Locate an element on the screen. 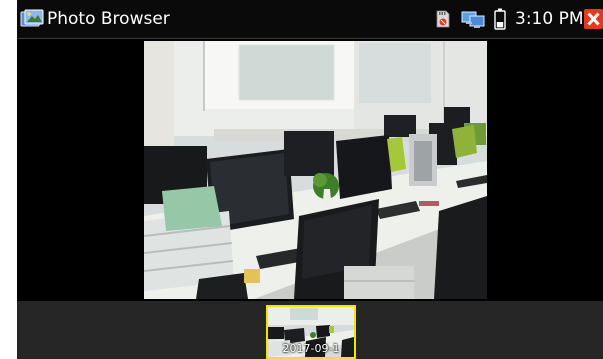 This screenshot has height=359, width=603. photo-browser-icon is located at coordinates (32, 18).